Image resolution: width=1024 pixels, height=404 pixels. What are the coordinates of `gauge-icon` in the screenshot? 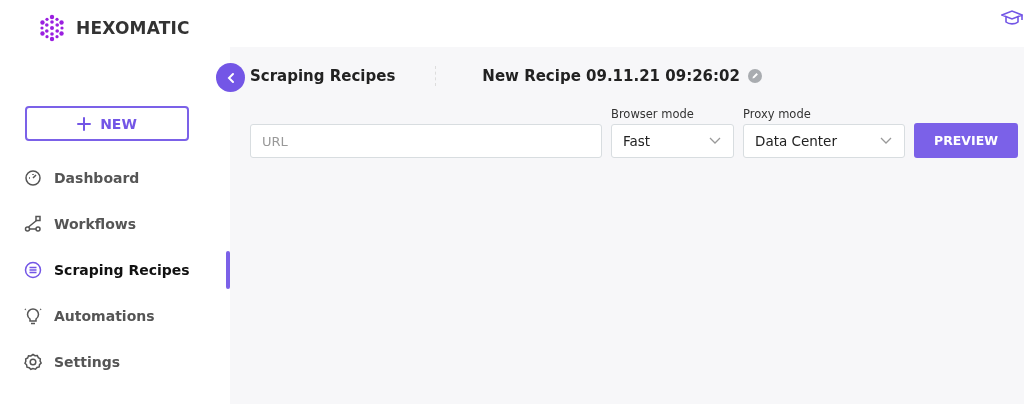 It's located at (33, 178).